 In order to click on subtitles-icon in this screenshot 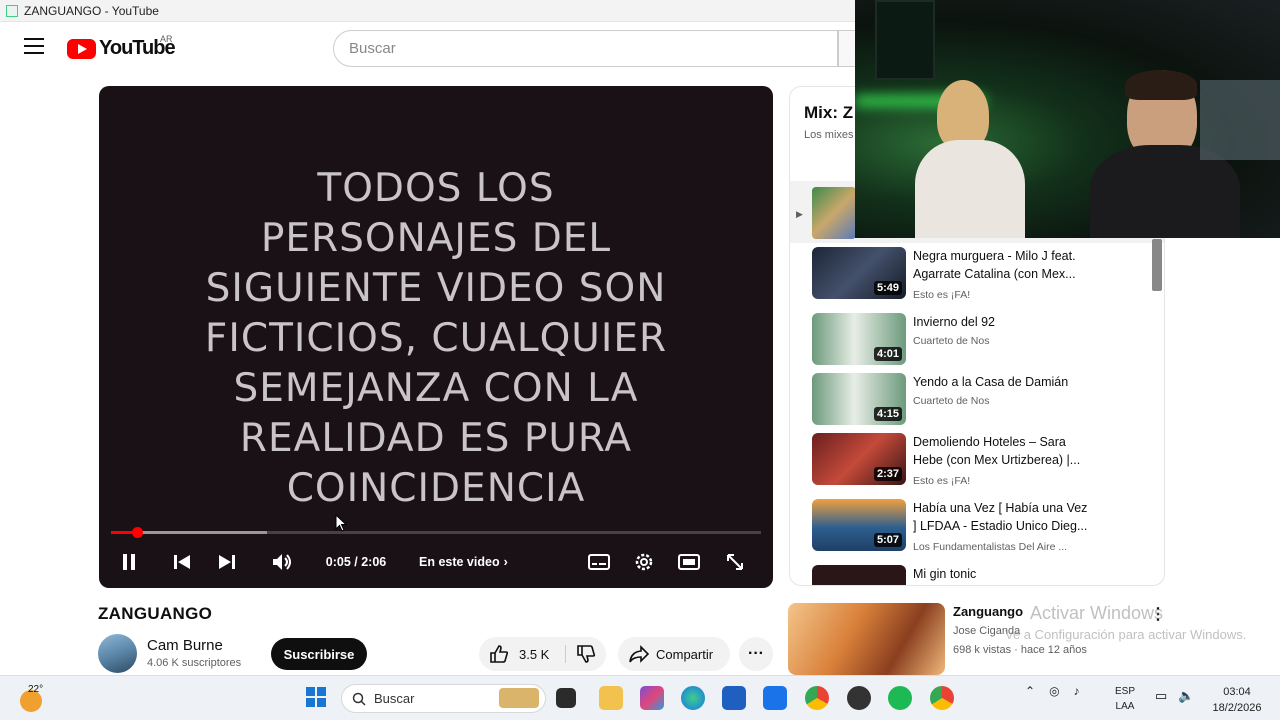, I will do `click(599, 562)`.